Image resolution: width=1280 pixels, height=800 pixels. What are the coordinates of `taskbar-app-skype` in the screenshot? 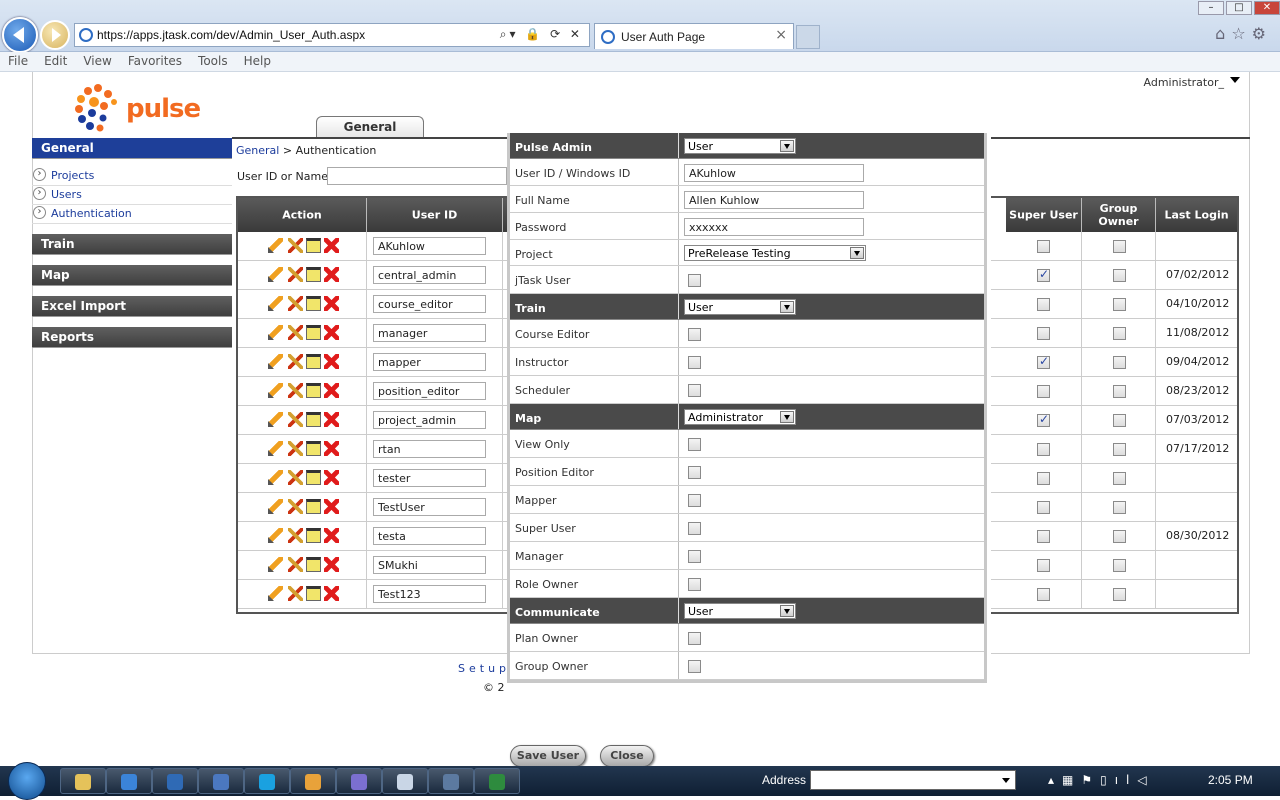 It's located at (267, 781).